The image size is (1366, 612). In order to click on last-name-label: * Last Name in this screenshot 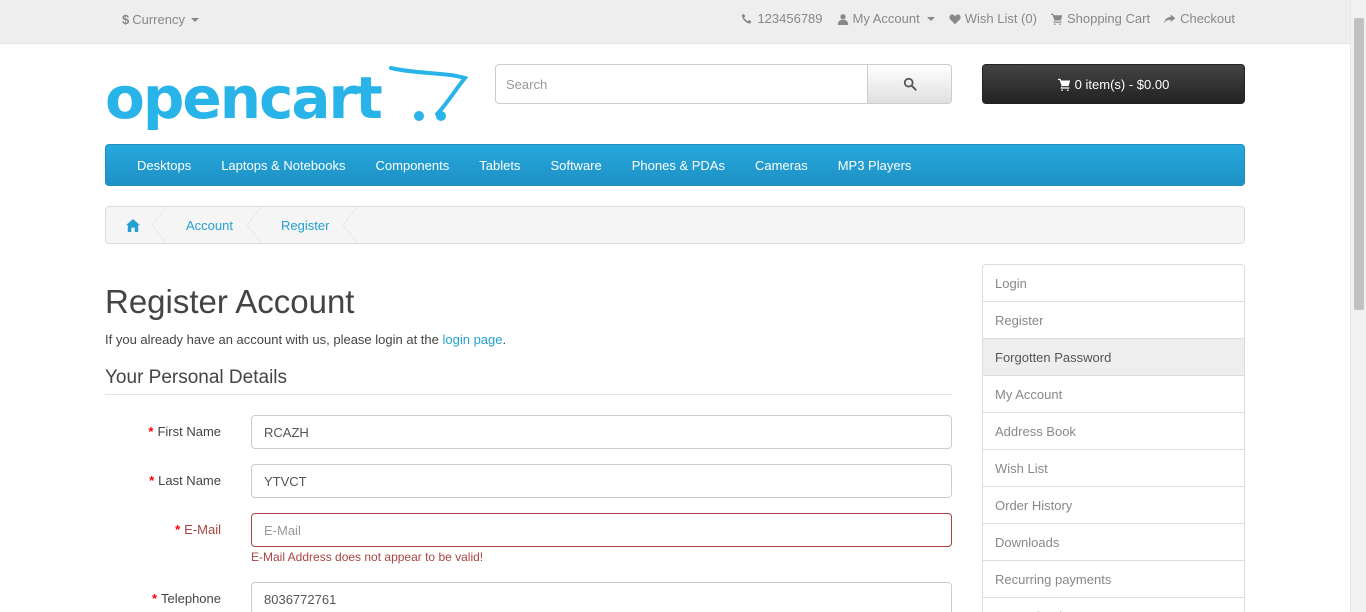, I will do `click(185, 480)`.